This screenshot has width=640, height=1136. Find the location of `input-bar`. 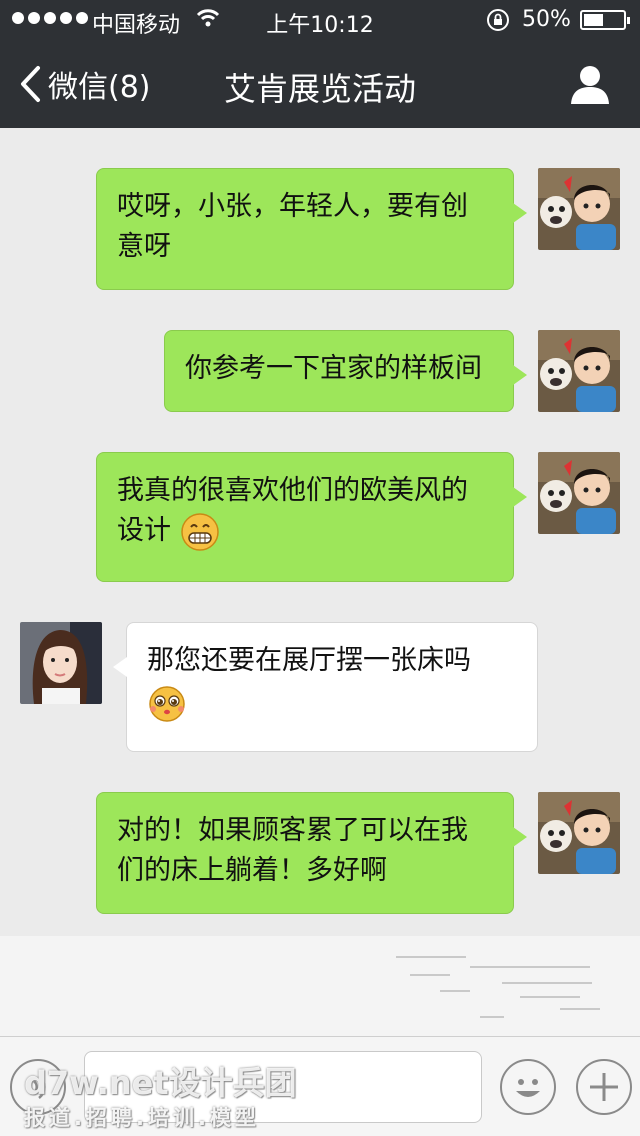

input-bar is located at coordinates (320, 1086).